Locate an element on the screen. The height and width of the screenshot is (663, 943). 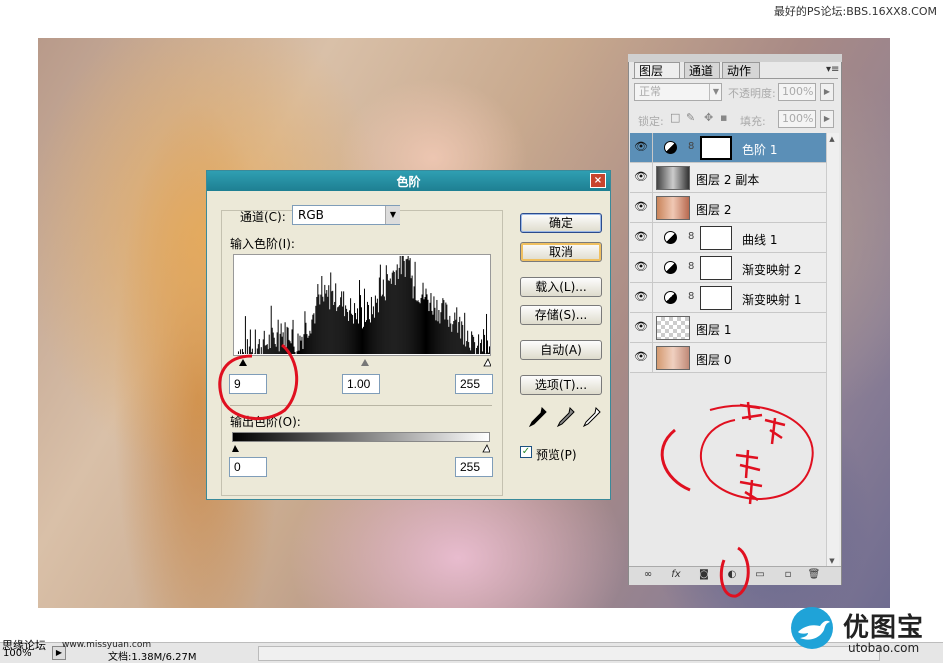
lock-brush-icon: ✎ is located at coordinates (691, 118).